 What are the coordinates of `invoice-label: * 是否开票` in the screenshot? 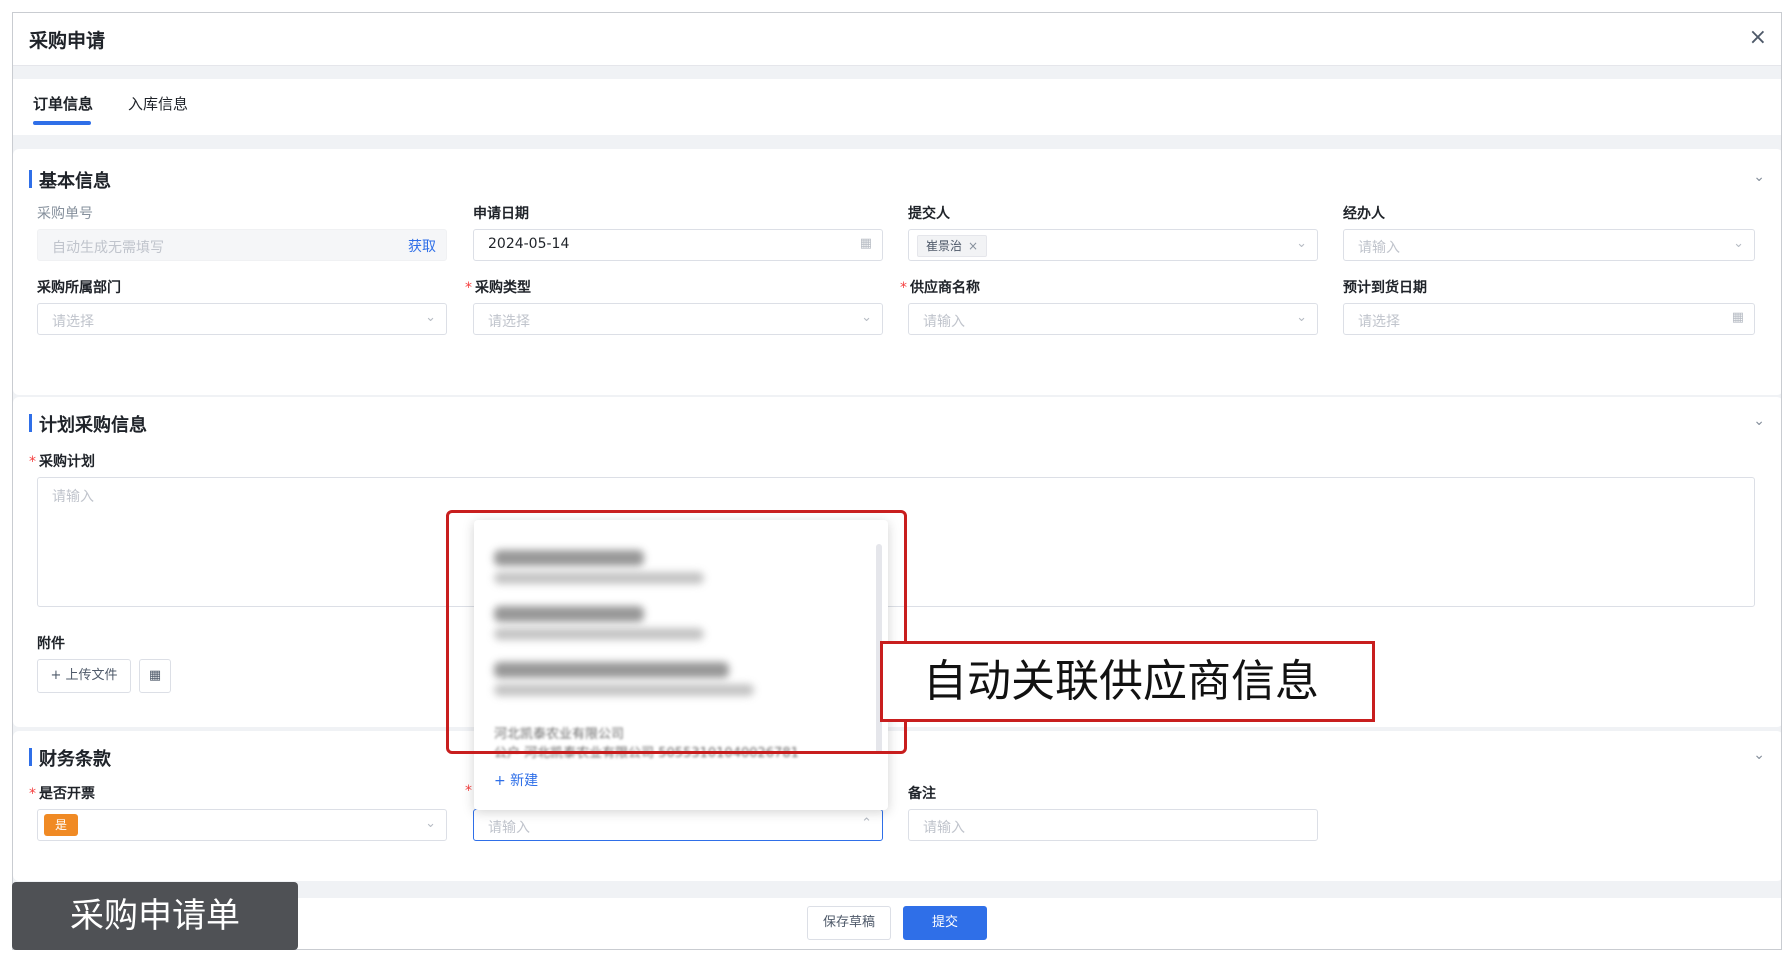 It's located at (62, 794).